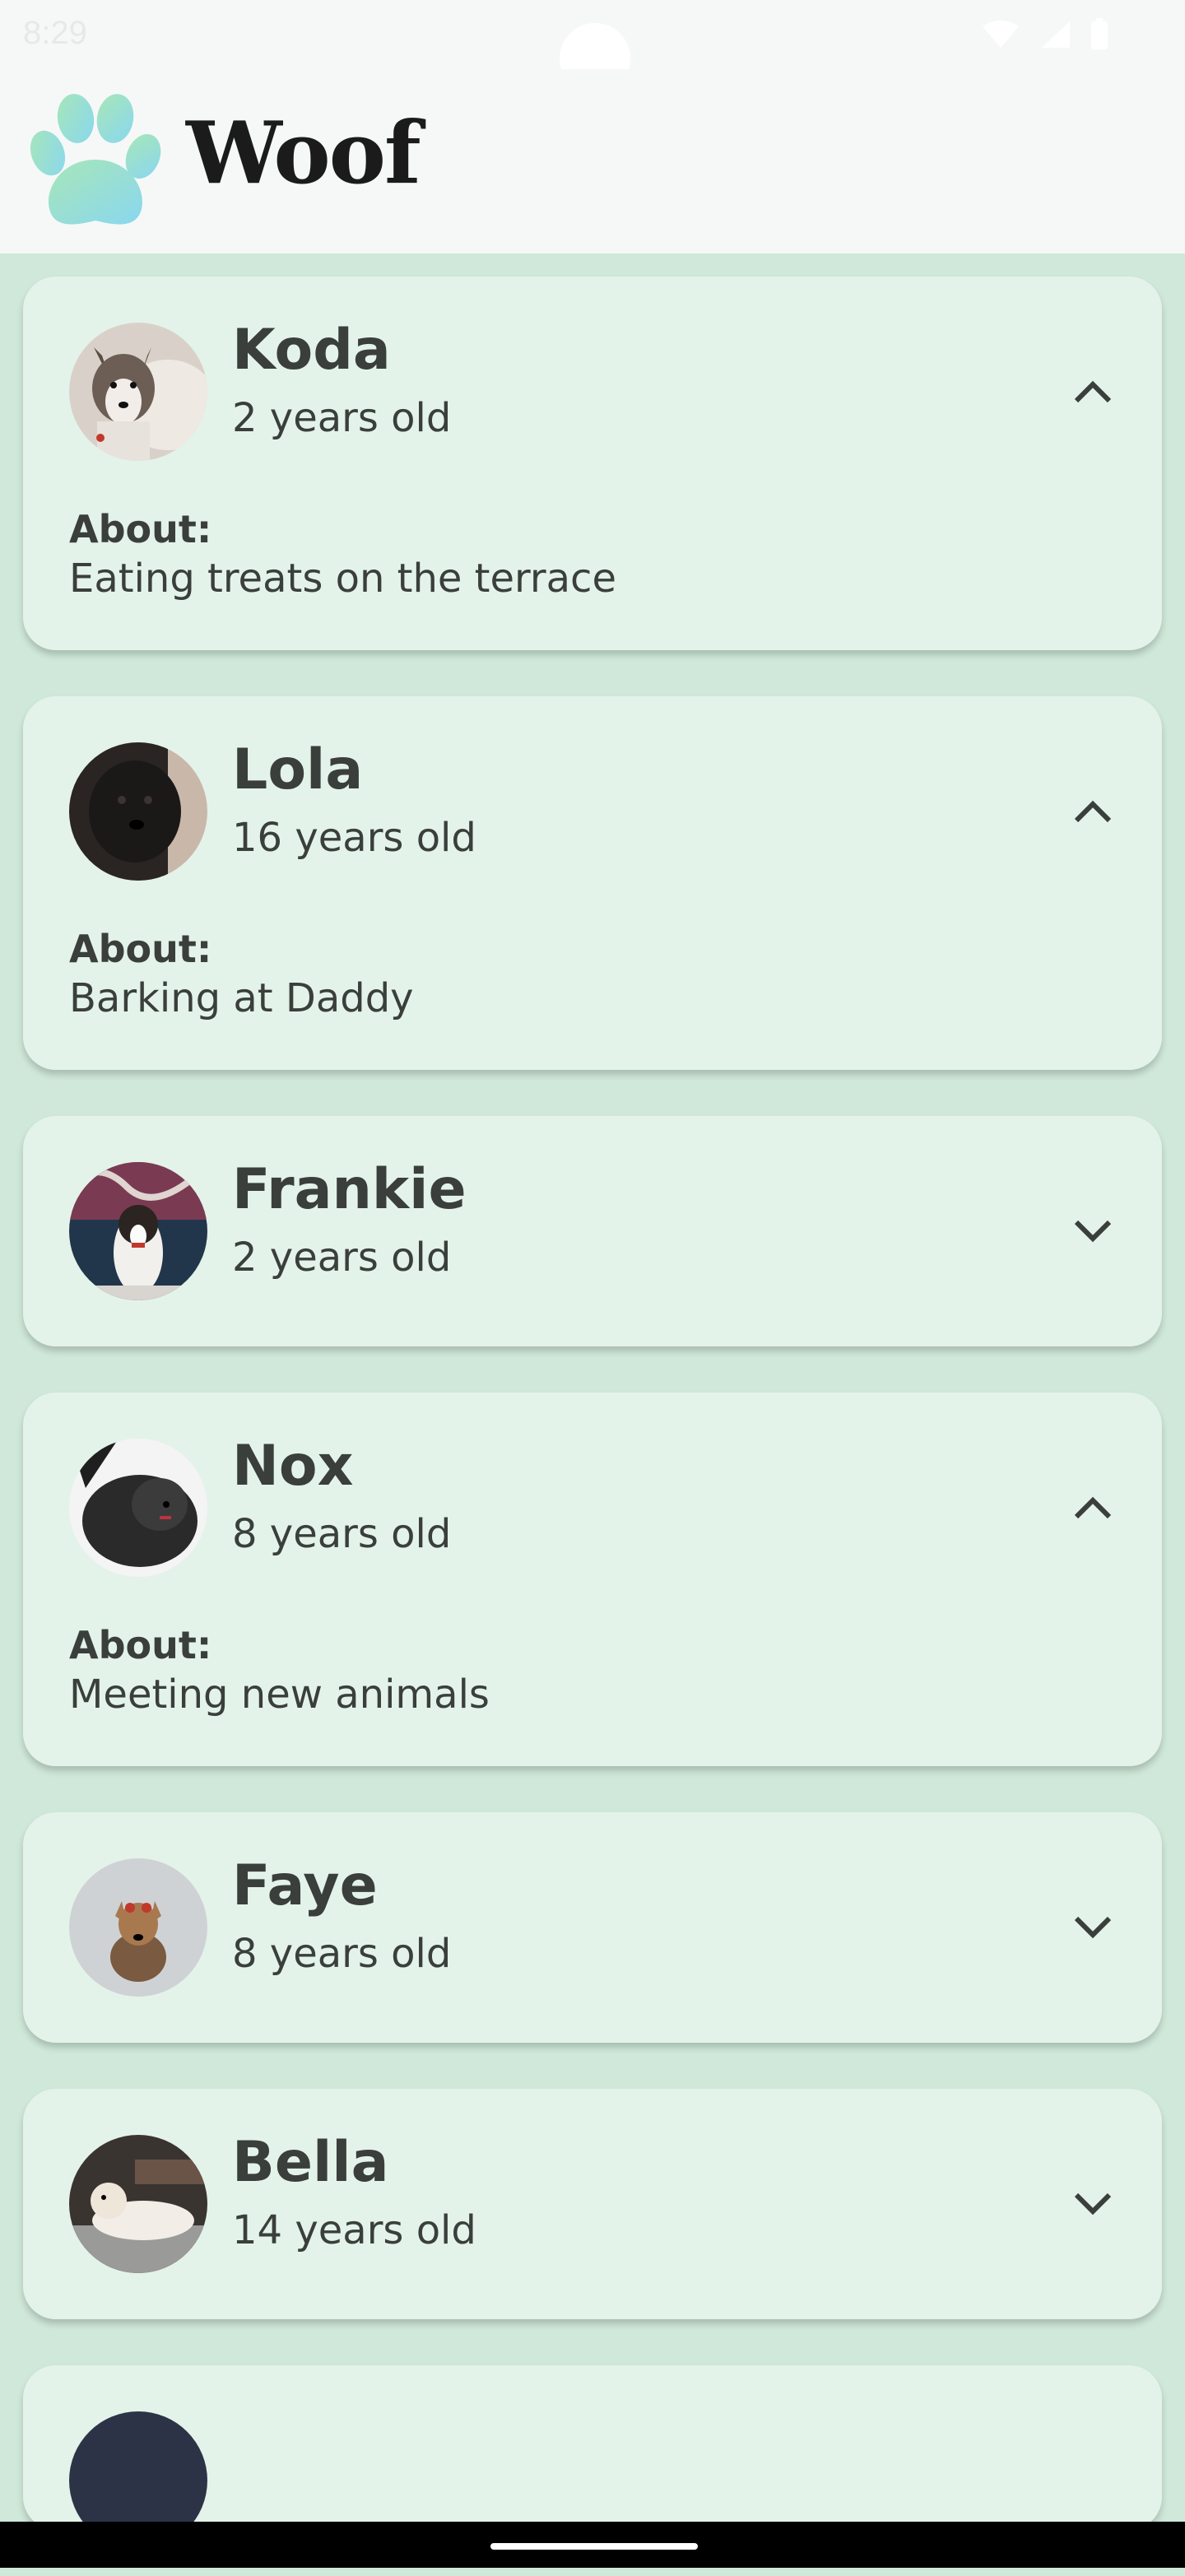 The image size is (1185, 2576). What do you see at coordinates (592, 161) in the screenshot?
I see `app-bar: Woof` at bounding box center [592, 161].